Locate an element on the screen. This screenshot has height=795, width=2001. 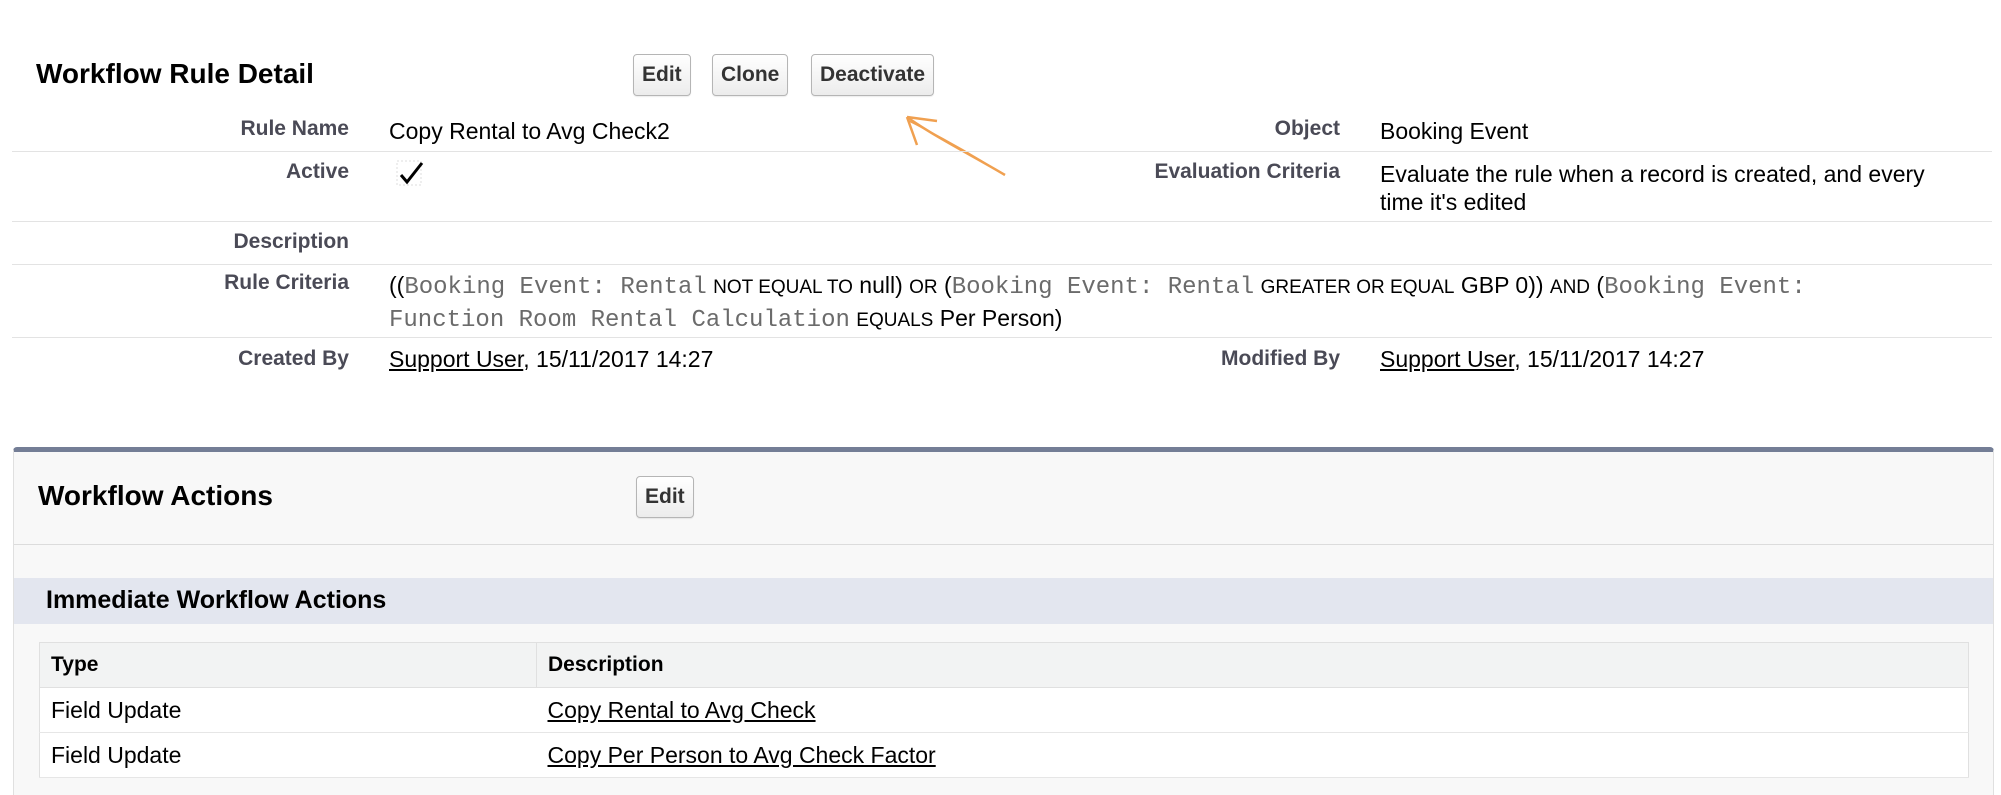
modified-by-user-link: Support User is located at coordinates (1447, 359).